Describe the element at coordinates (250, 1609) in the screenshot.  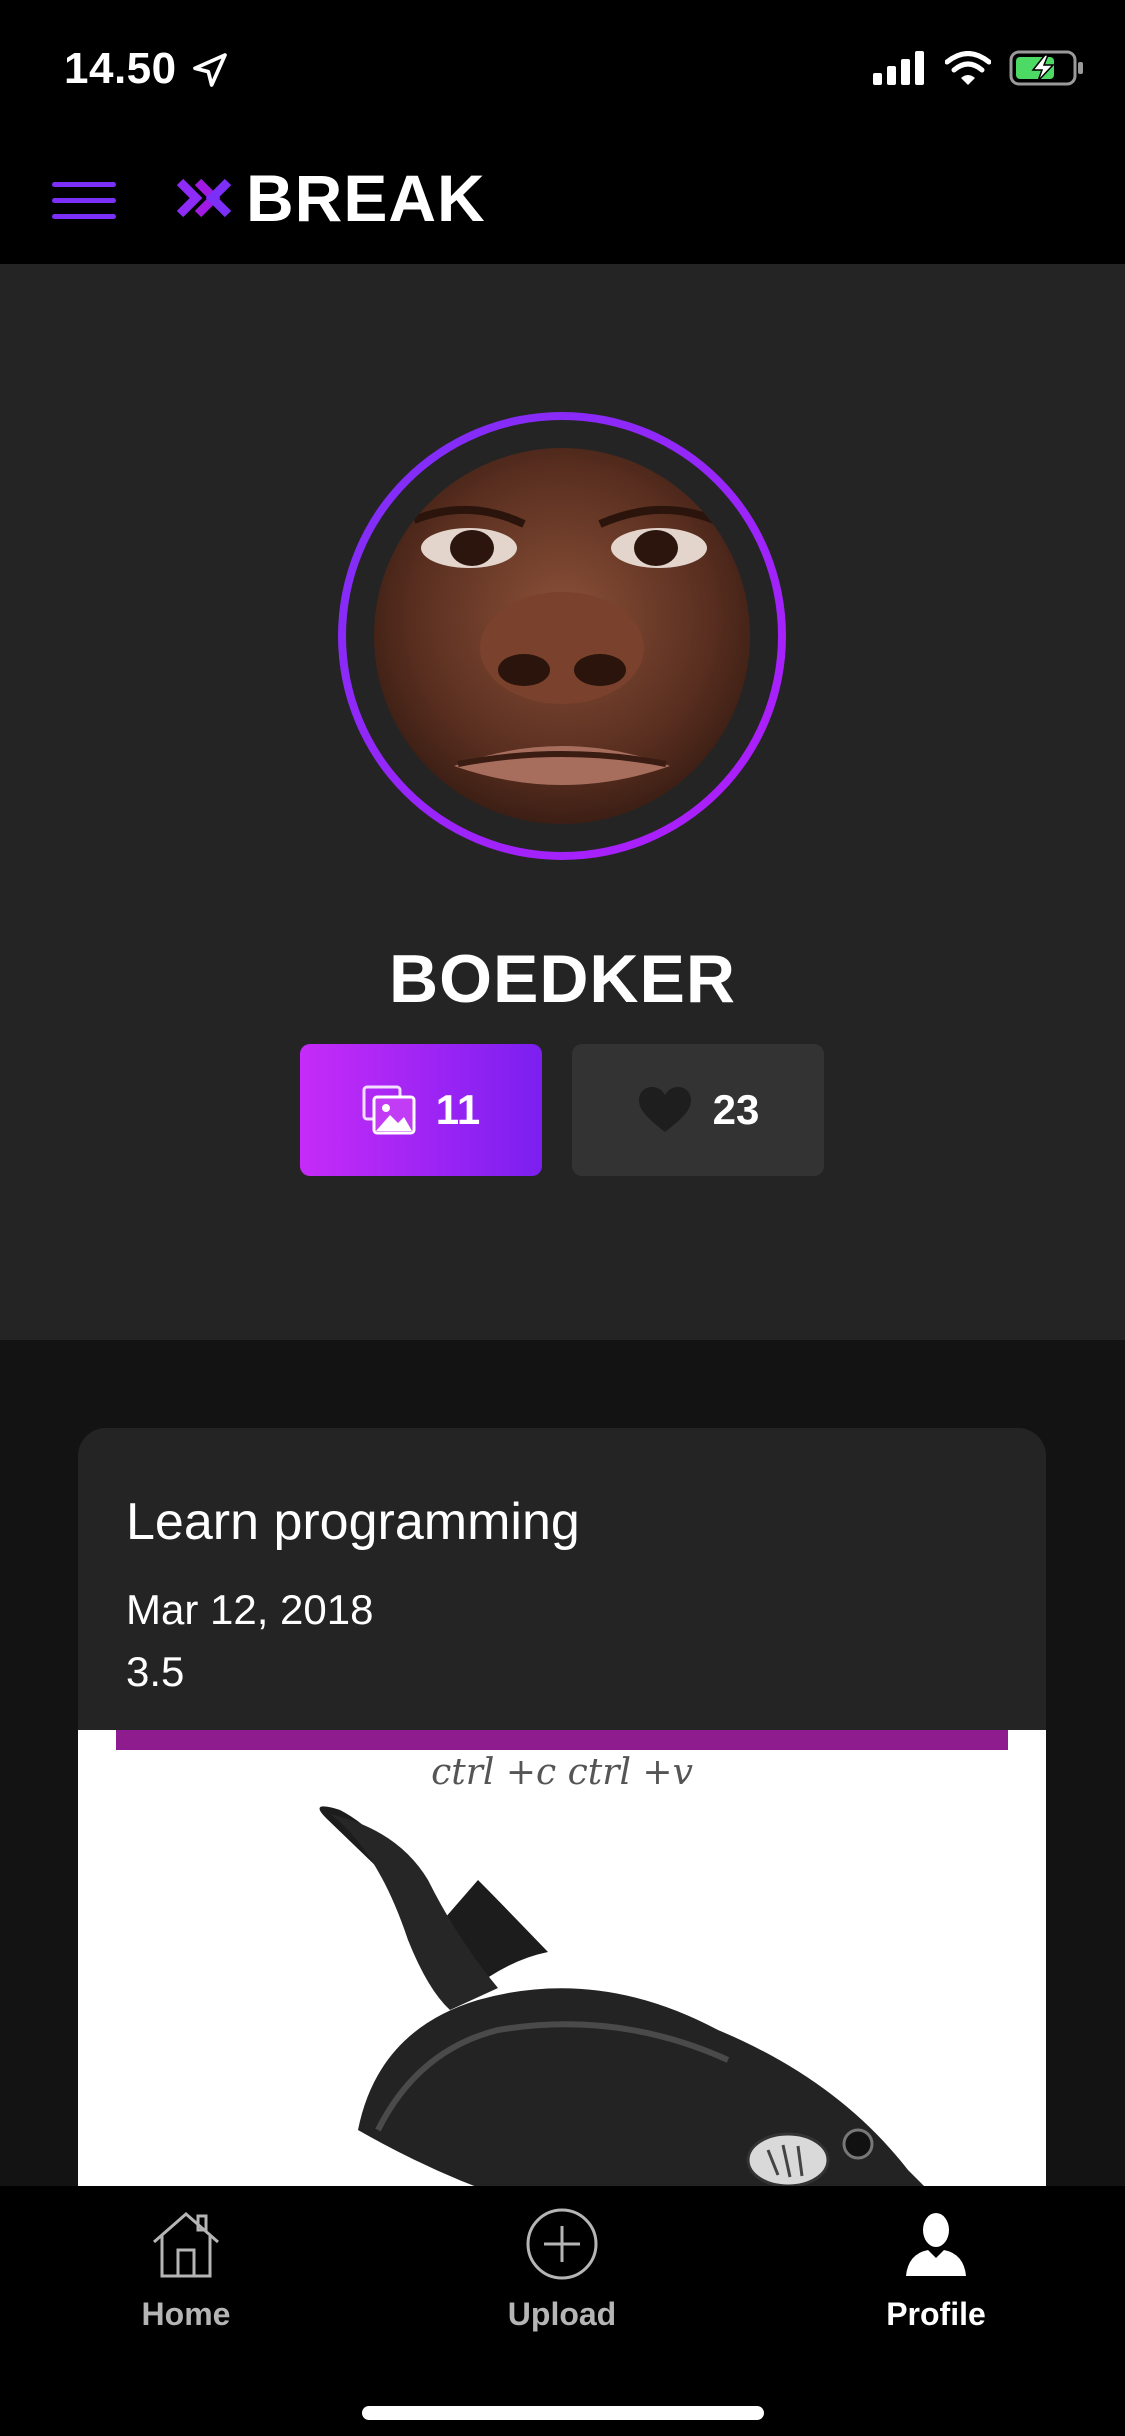
I see `post-date: Mar 12, 2018` at that location.